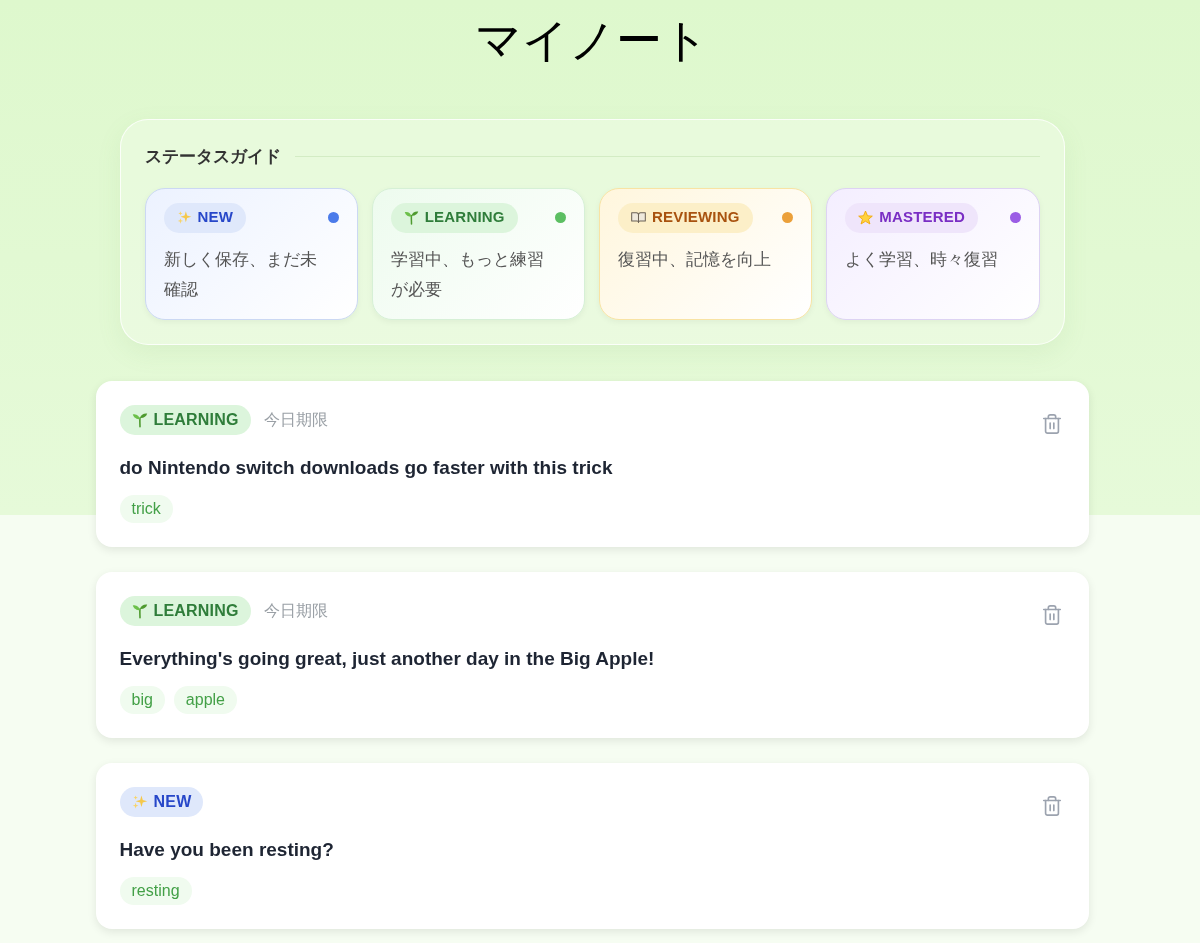  What do you see at coordinates (146, 508) in the screenshot?
I see `tag-chip: trick` at bounding box center [146, 508].